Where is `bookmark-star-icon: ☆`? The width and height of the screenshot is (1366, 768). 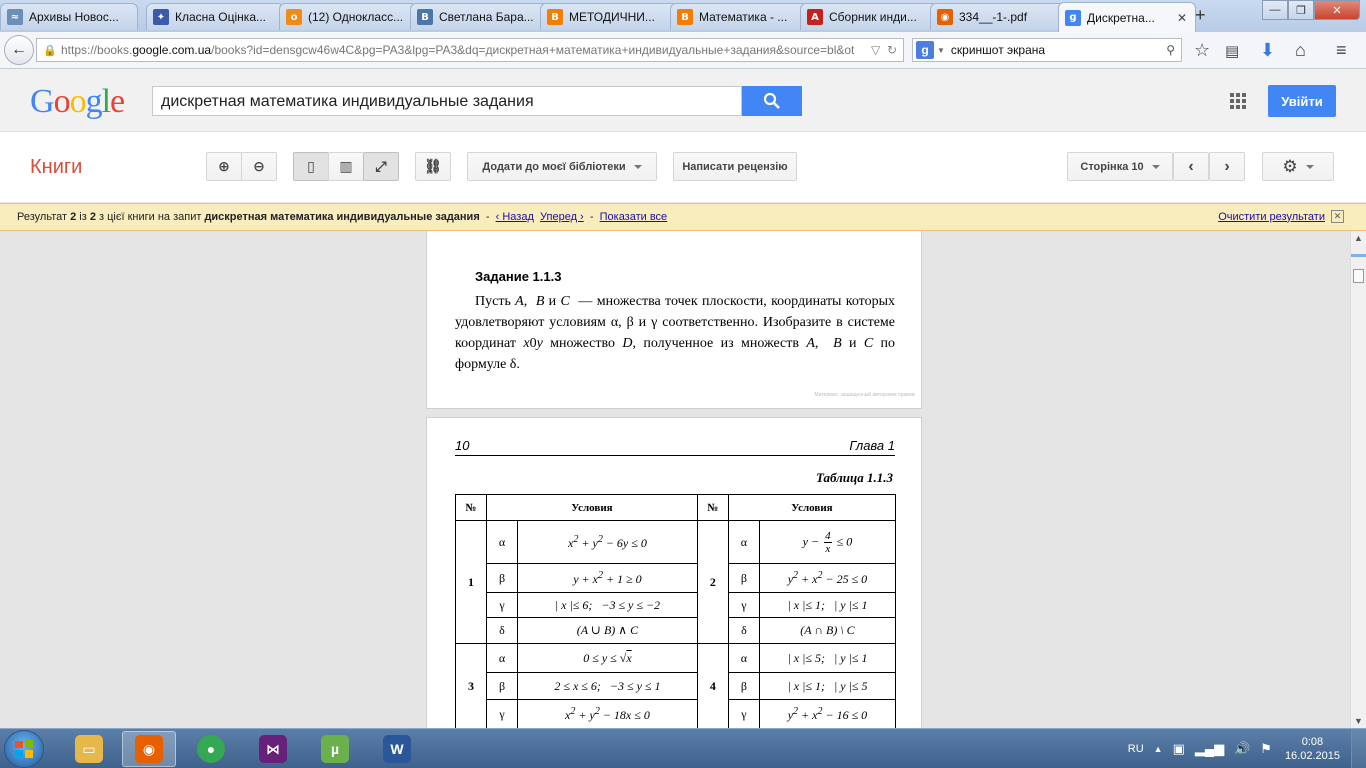
bookmark-star-icon: ☆ is located at coordinates (1202, 50).